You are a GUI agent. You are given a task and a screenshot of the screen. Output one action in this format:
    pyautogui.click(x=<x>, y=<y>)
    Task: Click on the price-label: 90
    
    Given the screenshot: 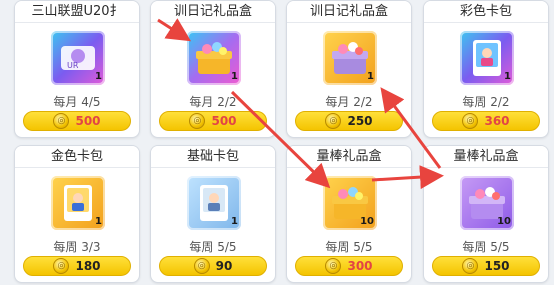 What is the action you would take?
    pyautogui.click(x=224, y=266)
    